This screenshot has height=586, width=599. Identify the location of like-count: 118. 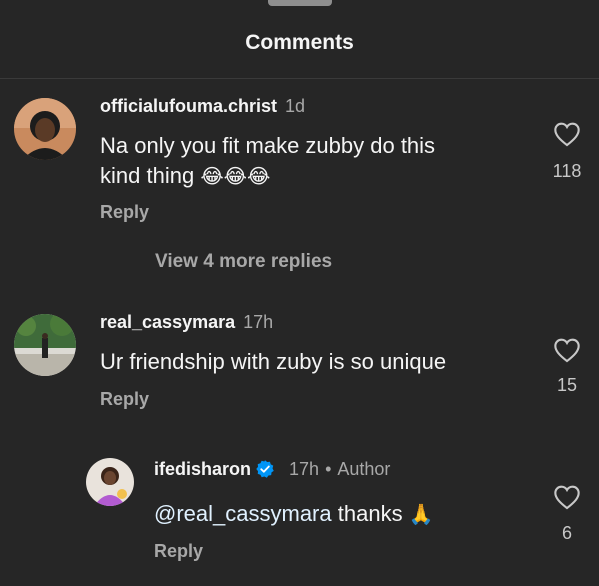
(567, 171).